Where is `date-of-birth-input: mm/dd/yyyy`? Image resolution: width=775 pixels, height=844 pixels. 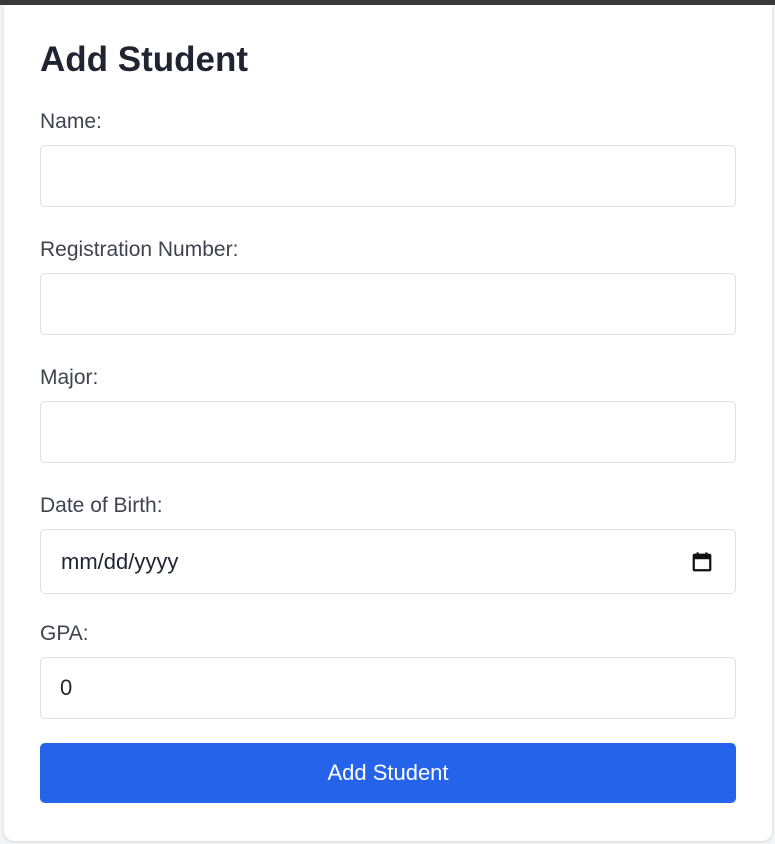 date-of-birth-input: mm/dd/yyyy is located at coordinates (388, 561).